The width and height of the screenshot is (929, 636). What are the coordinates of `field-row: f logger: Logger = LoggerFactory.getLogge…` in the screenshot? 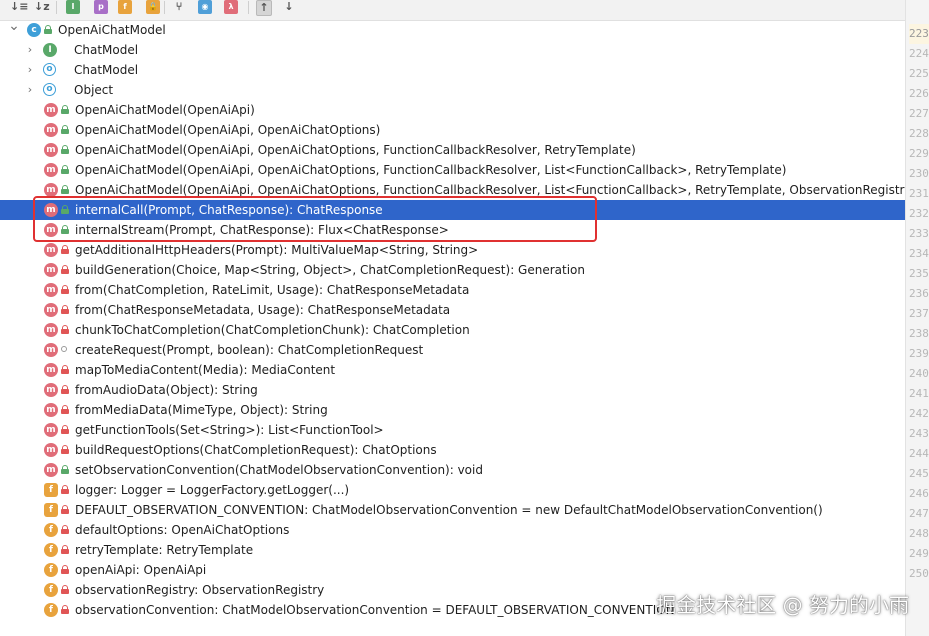 It's located at (452, 490).